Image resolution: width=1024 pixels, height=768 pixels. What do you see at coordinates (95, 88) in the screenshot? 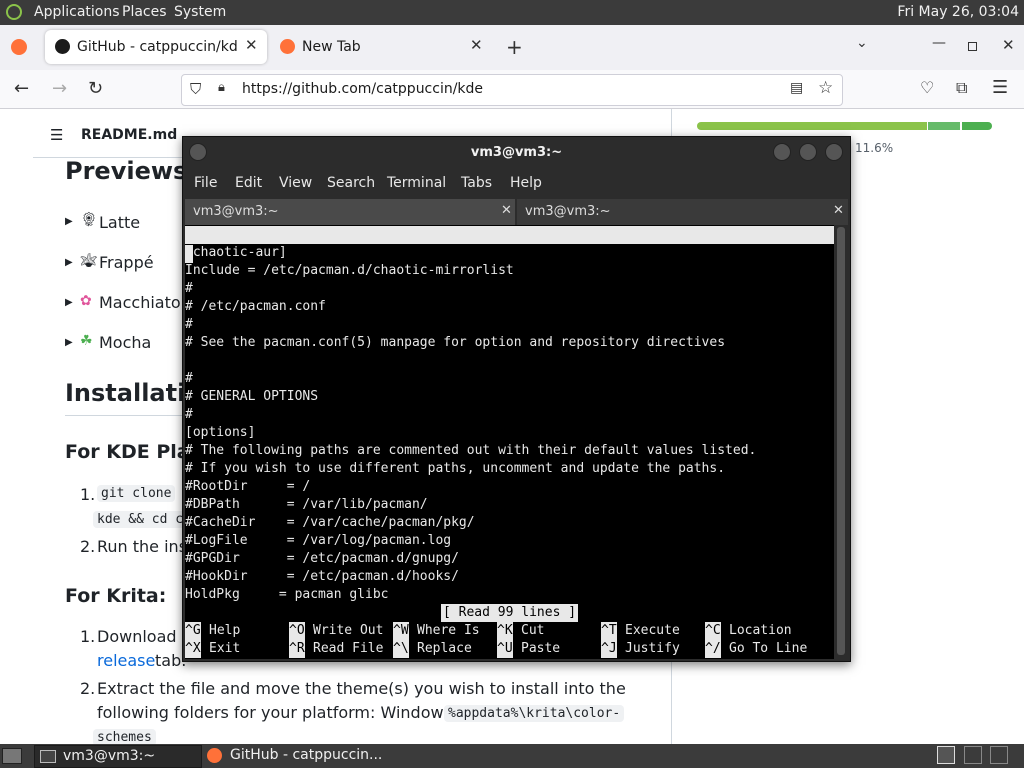
I see `reload-icon: ↻` at bounding box center [95, 88].